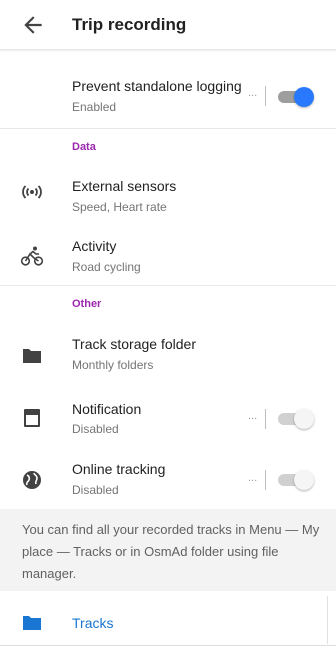 Image resolution: width=336 pixels, height=660 pixels. What do you see at coordinates (32, 480) in the screenshot?
I see `globe-icon` at bounding box center [32, 480].